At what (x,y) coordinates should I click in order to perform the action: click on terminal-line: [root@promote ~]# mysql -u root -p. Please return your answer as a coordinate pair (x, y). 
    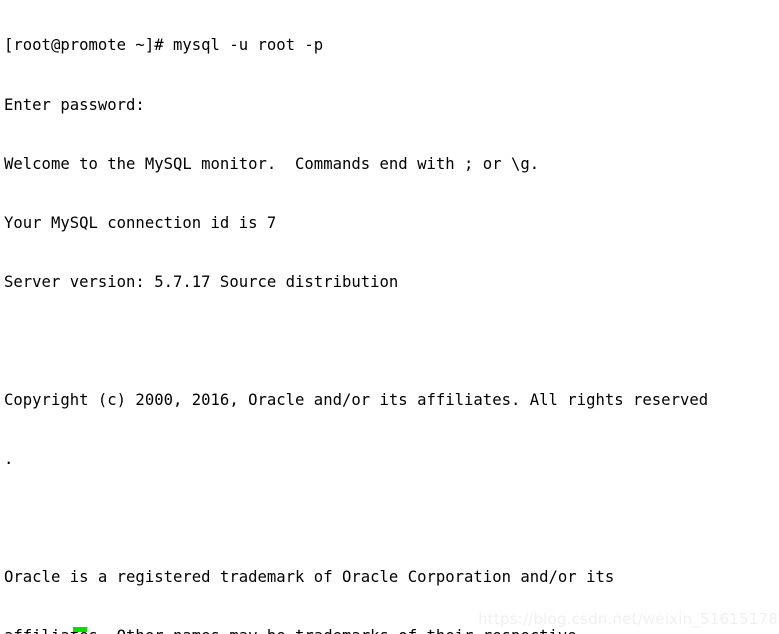
    Looking at the image, I should click on (164, 45).